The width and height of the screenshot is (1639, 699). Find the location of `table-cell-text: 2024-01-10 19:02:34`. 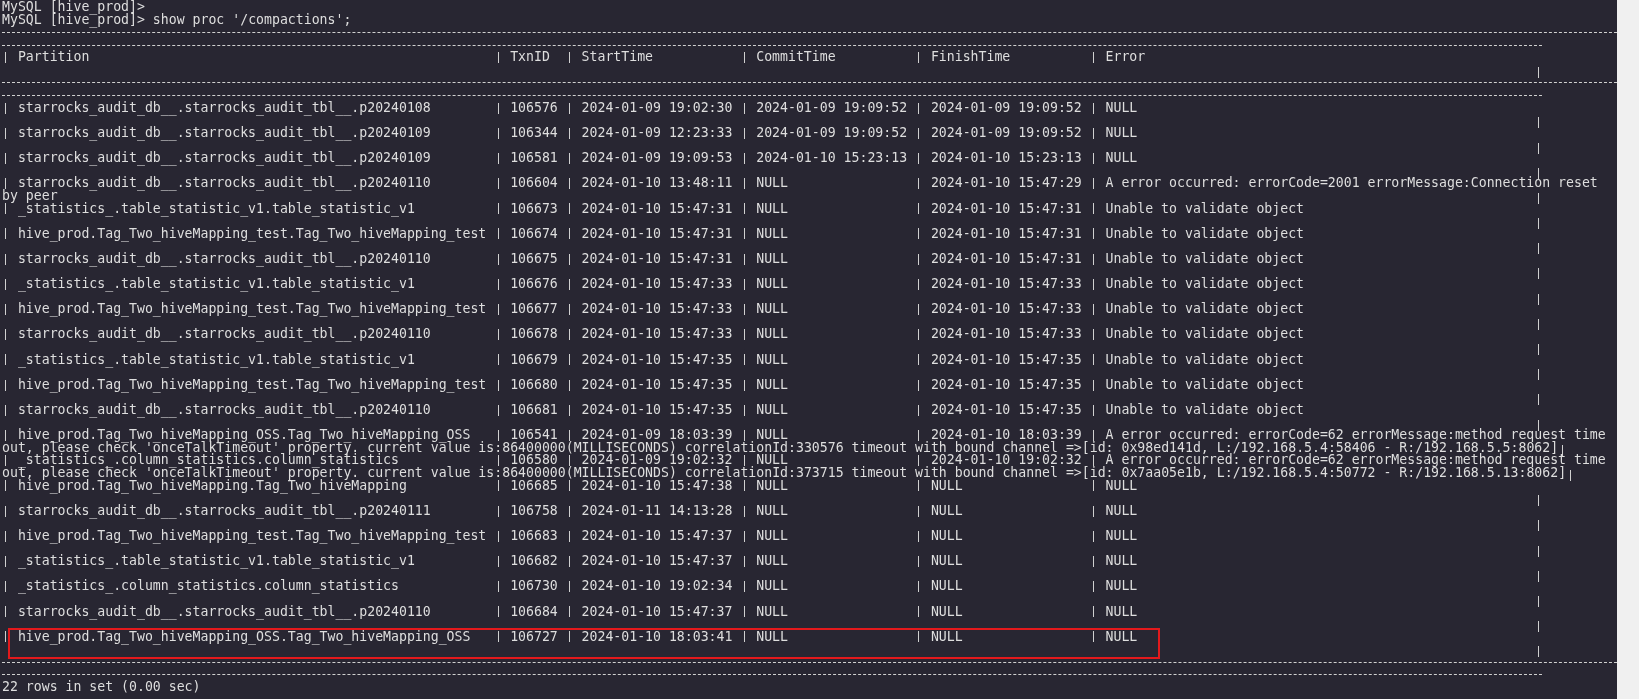

table-cell-text: 2024-01-10 19:02:34 is located at coordinates (656, 586).